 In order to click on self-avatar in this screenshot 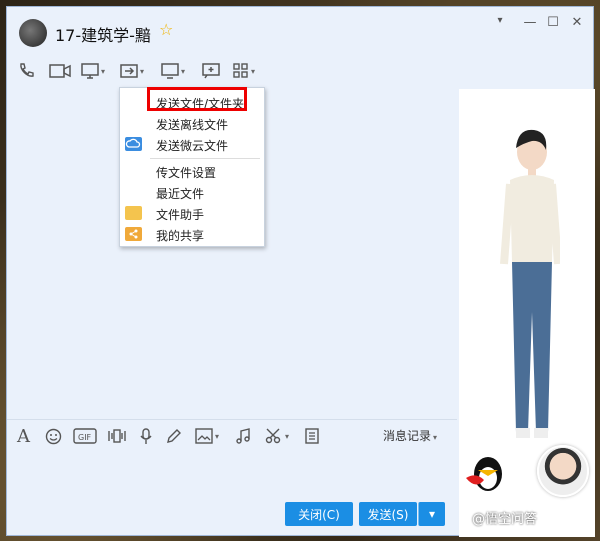, I will do `click(563, 471)`.